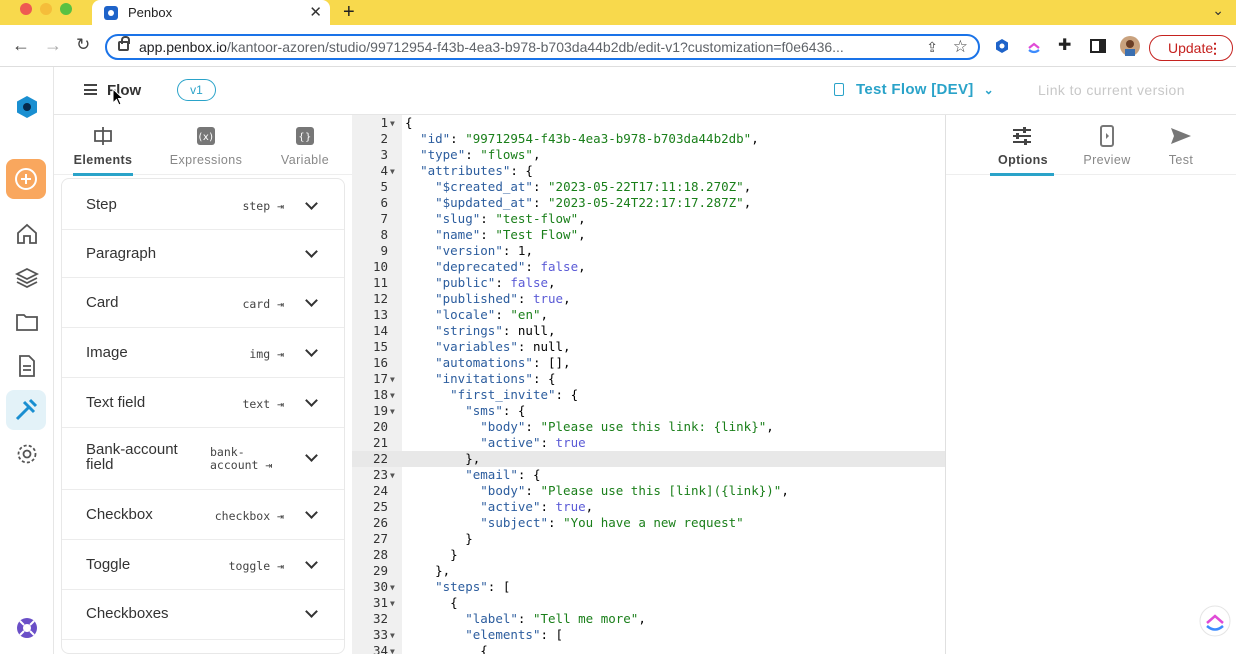 The width and height of the screenshot is (1236, 654). What do you see at coordinates (27, 278) in the screenshot?
I see `layers-icon` at bounding box center [27, 278].